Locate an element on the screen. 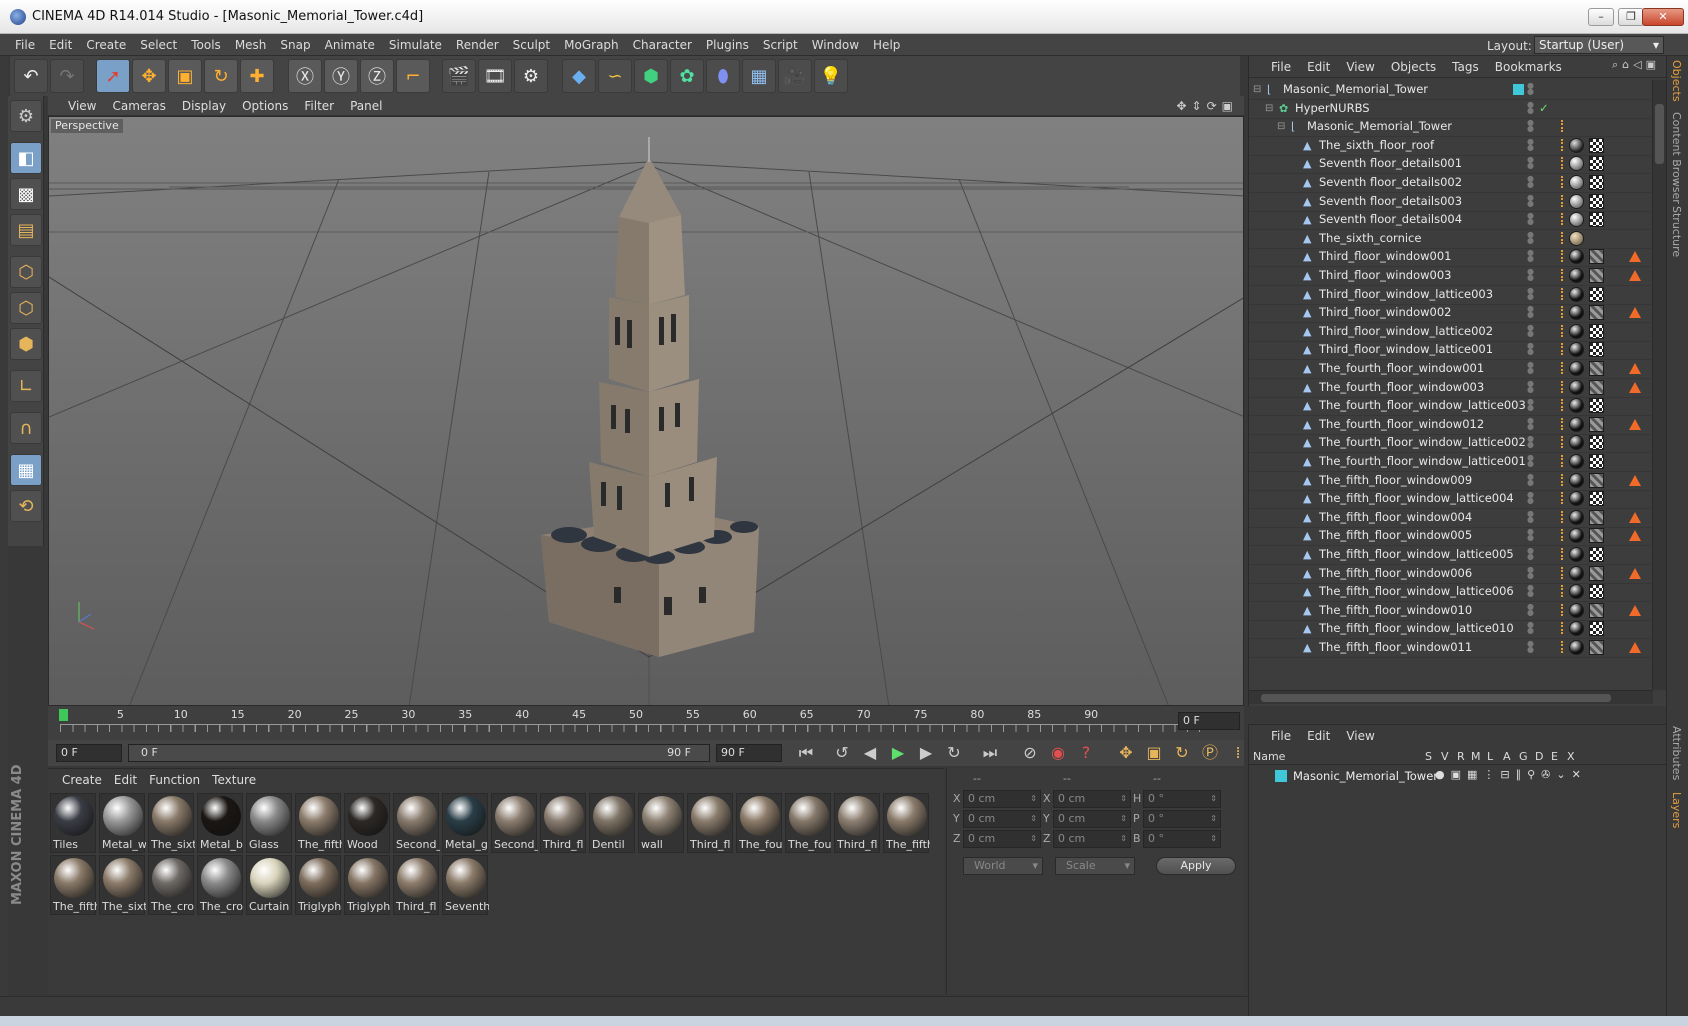  render-view-button: 🎬 is located at coordinates (459, 76).